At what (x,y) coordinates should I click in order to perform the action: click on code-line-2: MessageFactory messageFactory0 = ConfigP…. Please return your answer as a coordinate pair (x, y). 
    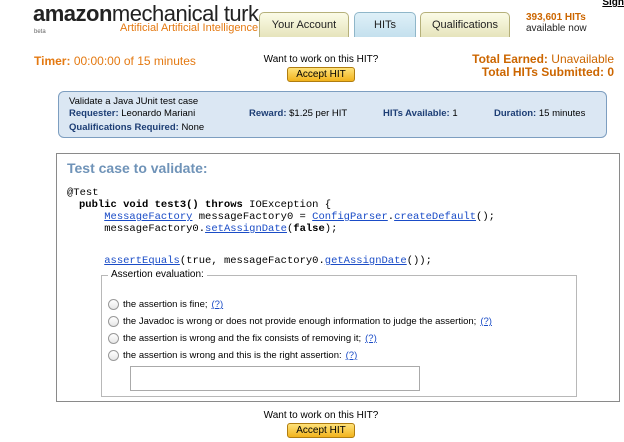
    Looking at the image, I should click on (287, 217).